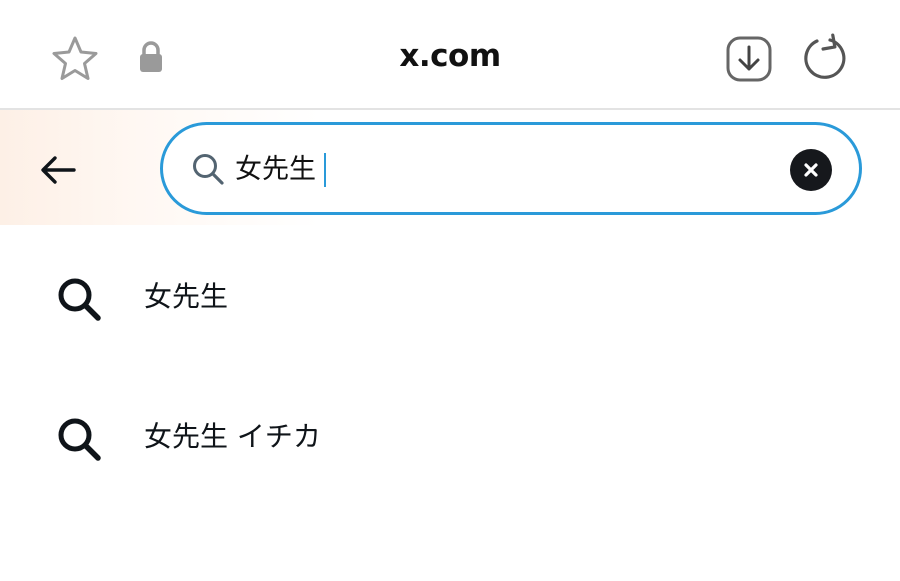 This screenshot has height=581, width=900. Describe the element at coordinates (500, 170) in the screenshot. I see `search-input` at that location.